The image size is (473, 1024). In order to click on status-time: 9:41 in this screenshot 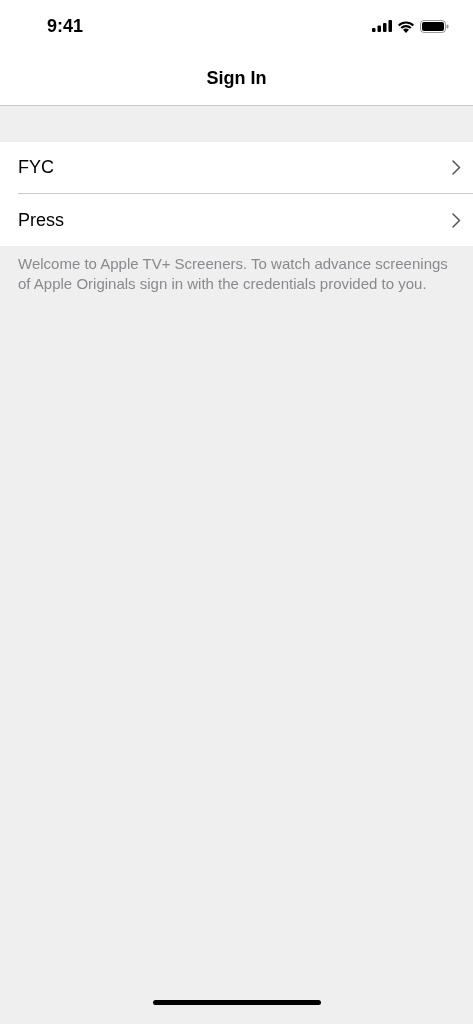, I will do `click(65, 26)`.